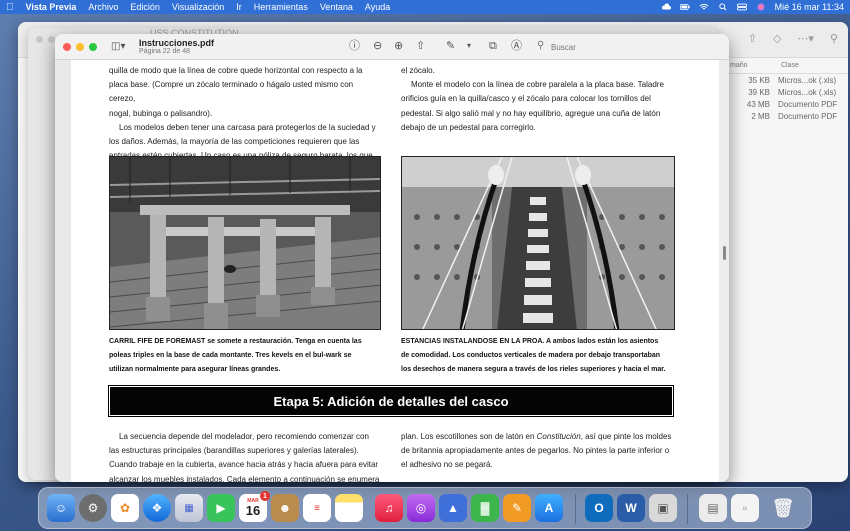 The width and height of the screenshot is (850, 531). What do you see at coordinates (389, 508) in the screenshot?
I see `music-icon: ♫` at bounding box center [389, 508].